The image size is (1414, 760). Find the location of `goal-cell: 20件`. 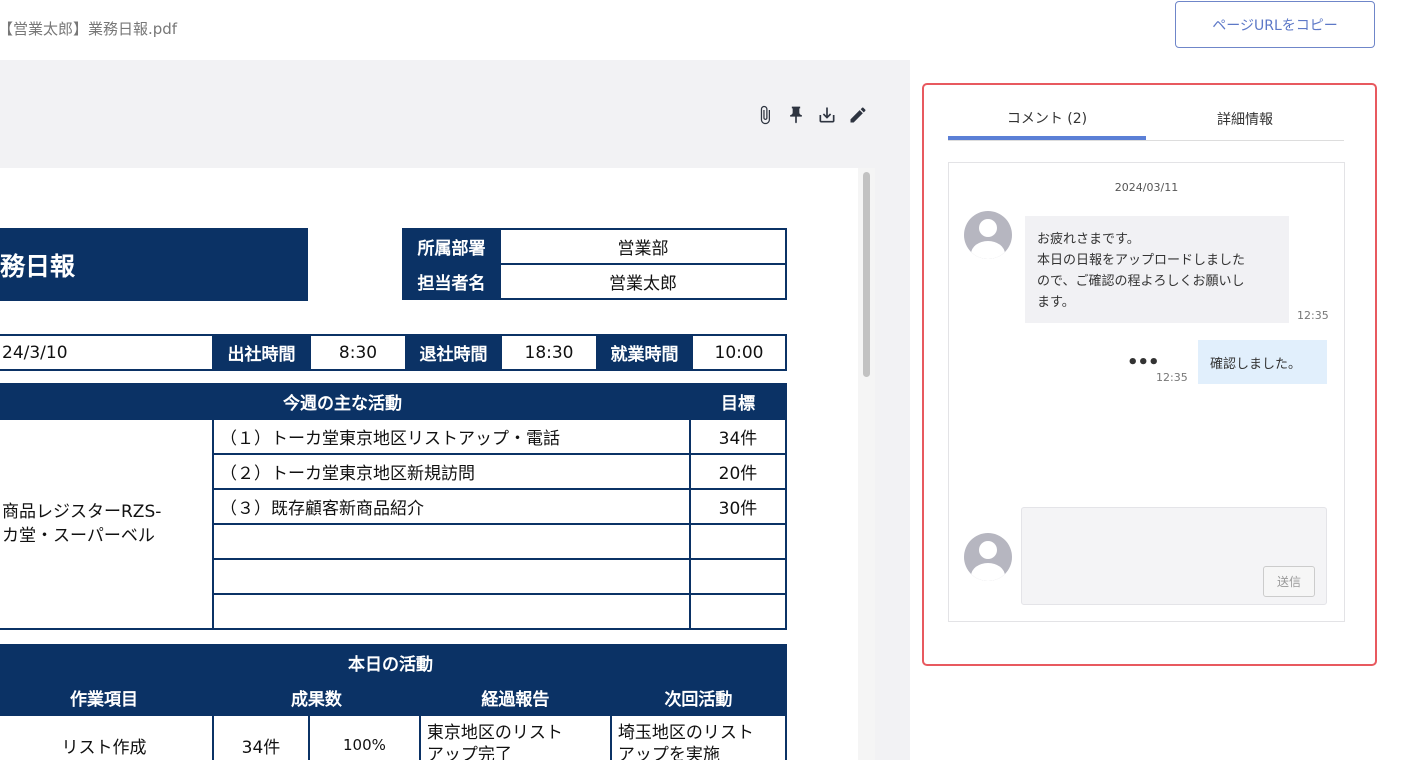

goal-cell: 20件 is located at coordinates (738, 471).